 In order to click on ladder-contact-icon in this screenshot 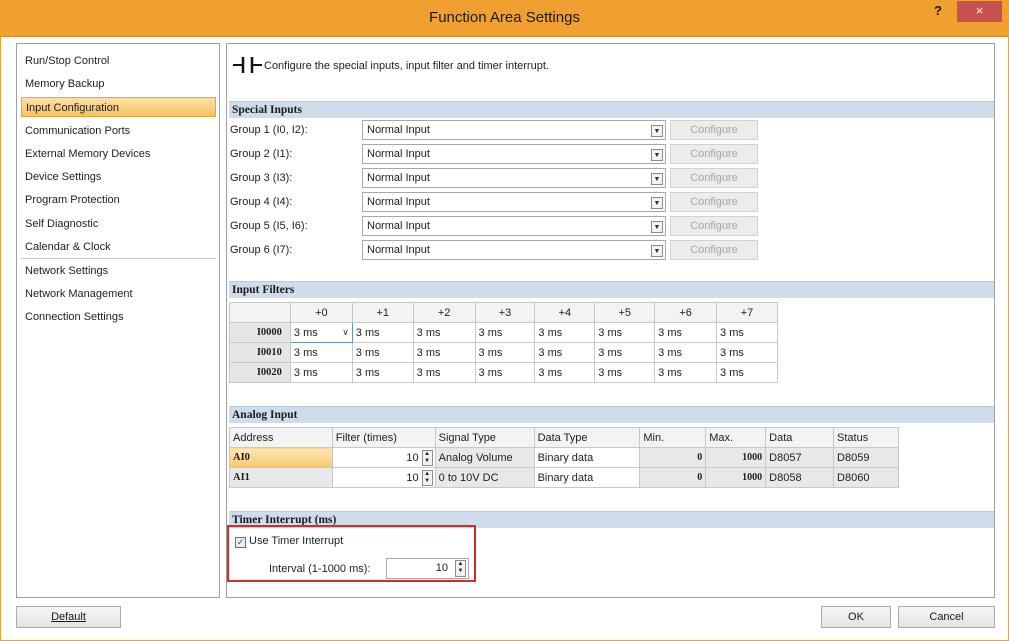, I will do `click(247, 65)`.